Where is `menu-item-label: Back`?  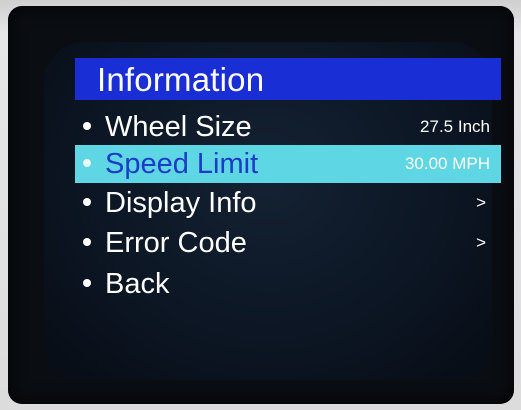 menu-item-label: Back is located at coordinates (137, 284).